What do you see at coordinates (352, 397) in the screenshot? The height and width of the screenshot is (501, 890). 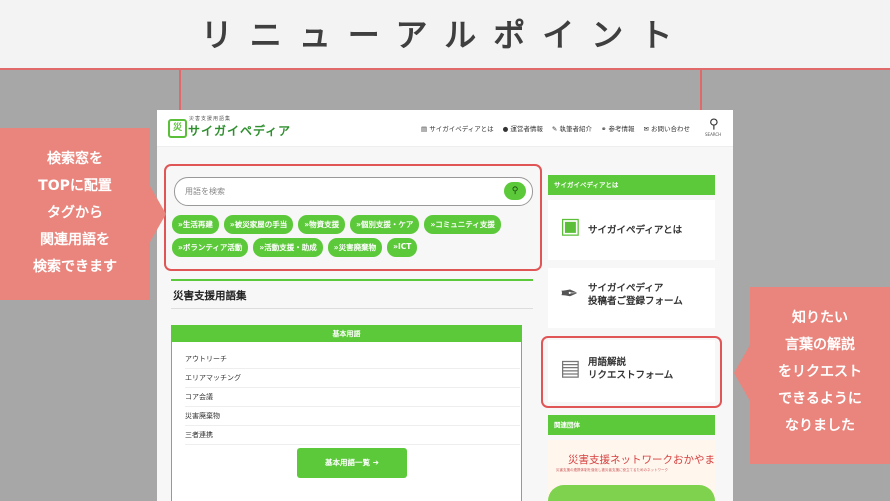 I see `term-item: コア会議` at bounding box center [352, 397].